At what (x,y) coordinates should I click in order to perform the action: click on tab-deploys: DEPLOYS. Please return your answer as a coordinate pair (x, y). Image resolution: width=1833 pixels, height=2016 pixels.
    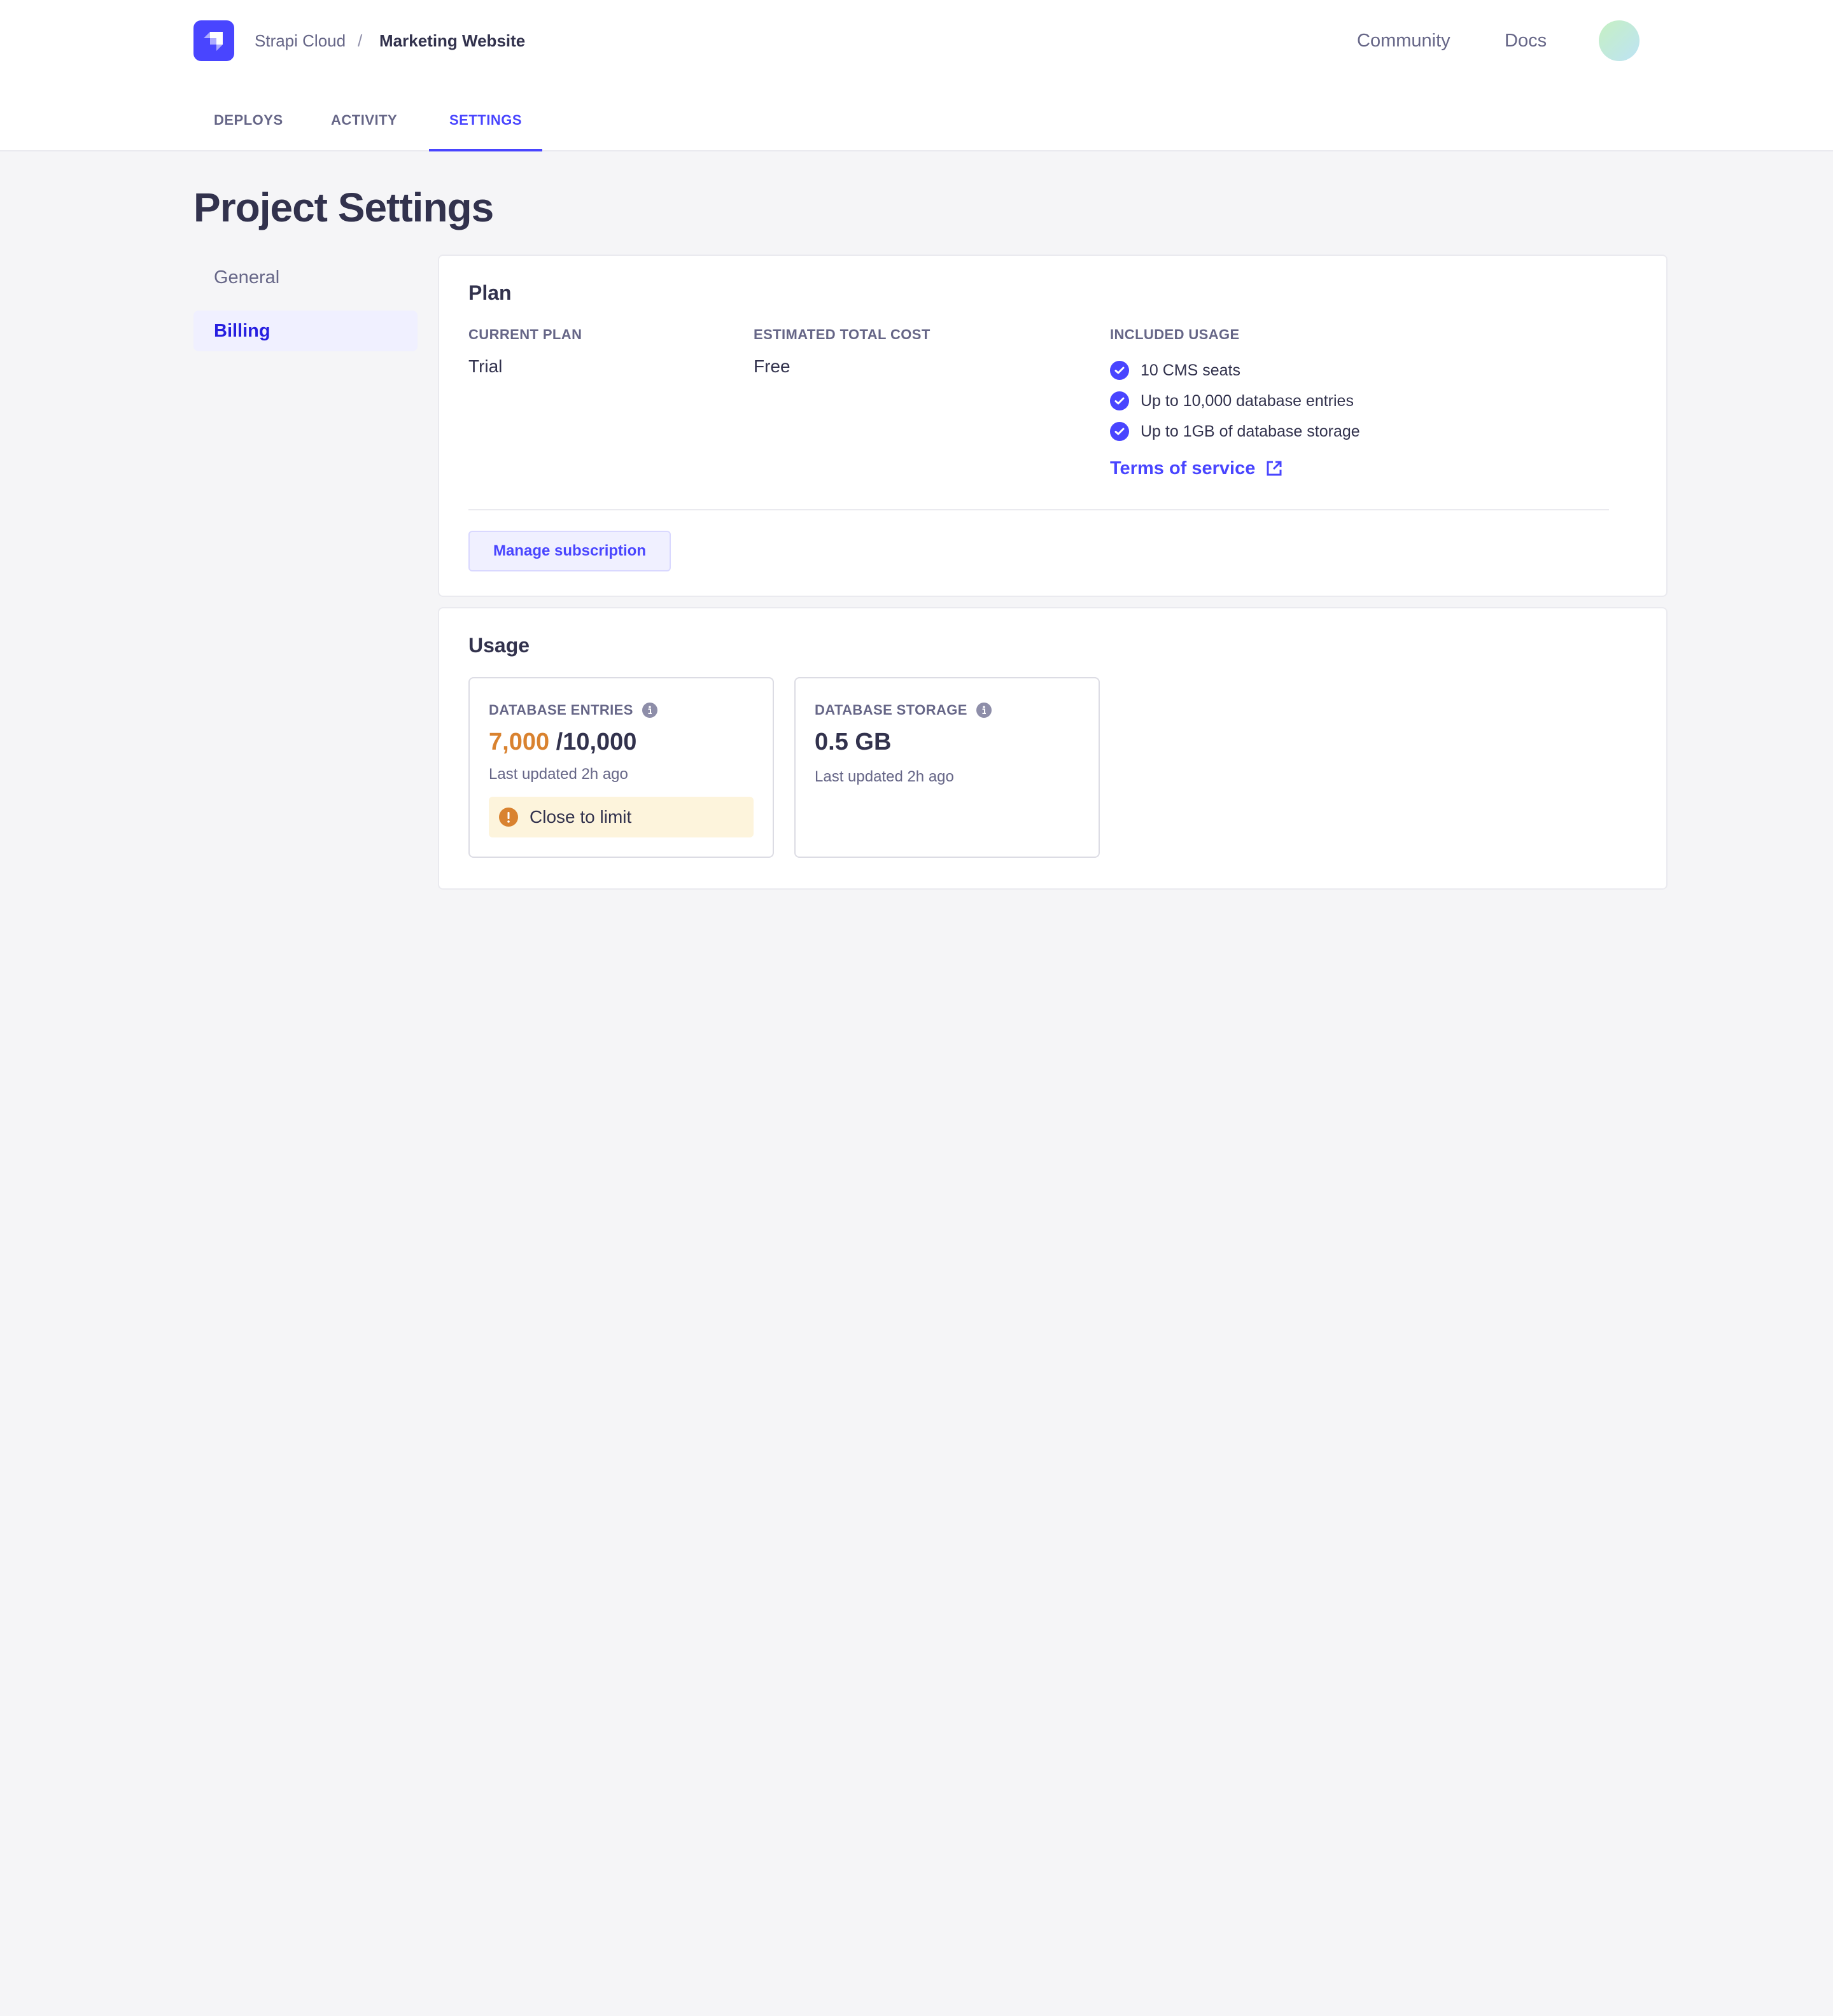
    Looking at the image, I should click on (248, 120).